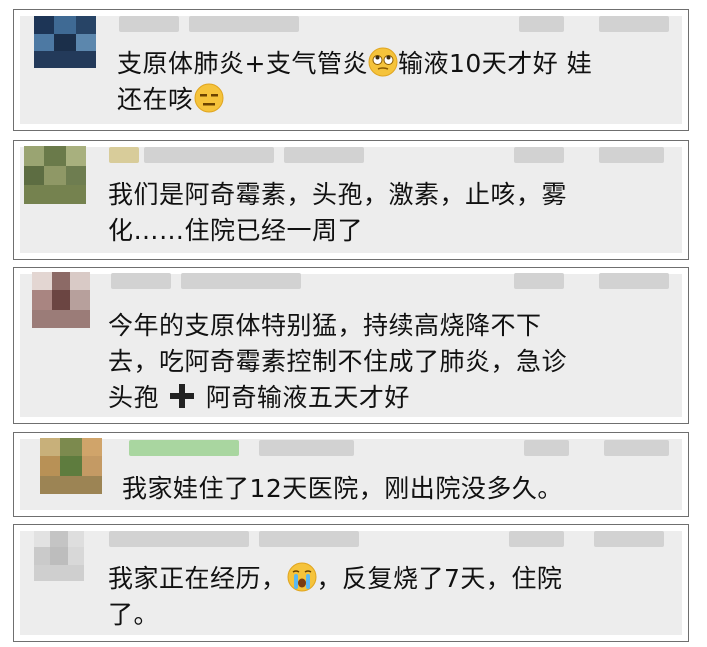  What do you see at coordinates (242, 63) in the screenshot?
I see `comment-text-part: 支原体肺炎+支气管炎` at bounding box center [242, 63].